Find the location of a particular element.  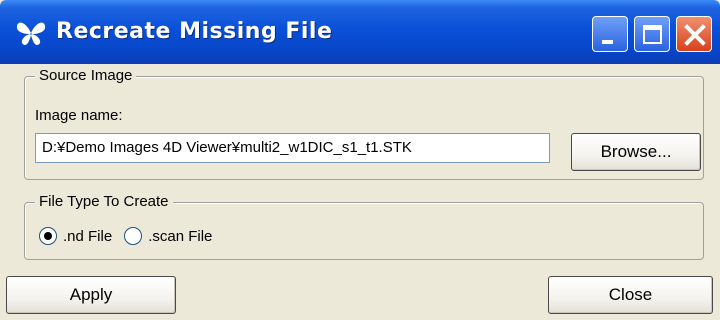

butterfly-icon is located at coordinates (31, 33).